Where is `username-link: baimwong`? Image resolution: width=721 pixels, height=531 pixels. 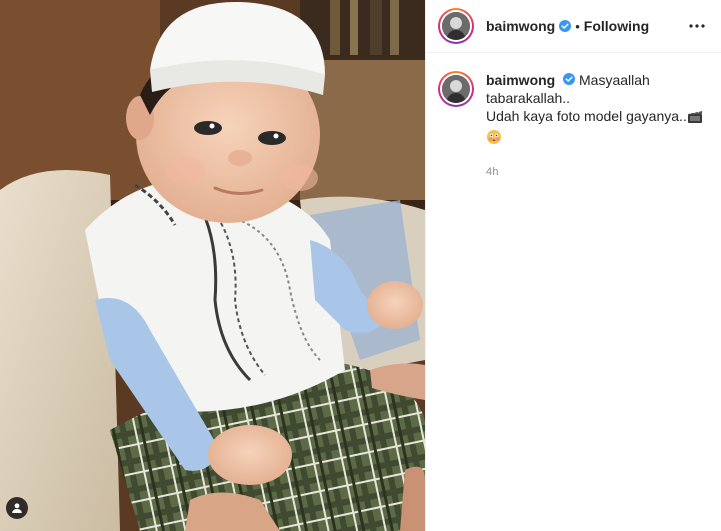
username-link: baimwong is located at coordinates (520, 26).